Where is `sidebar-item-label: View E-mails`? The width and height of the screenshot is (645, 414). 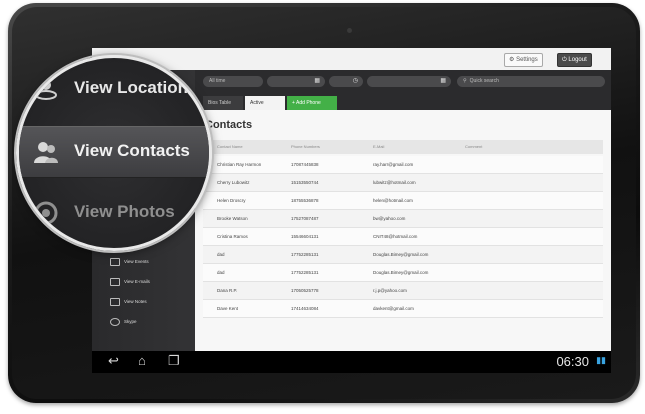 sidebar-item-label: View E-mails is located at coordinates (137, 282).